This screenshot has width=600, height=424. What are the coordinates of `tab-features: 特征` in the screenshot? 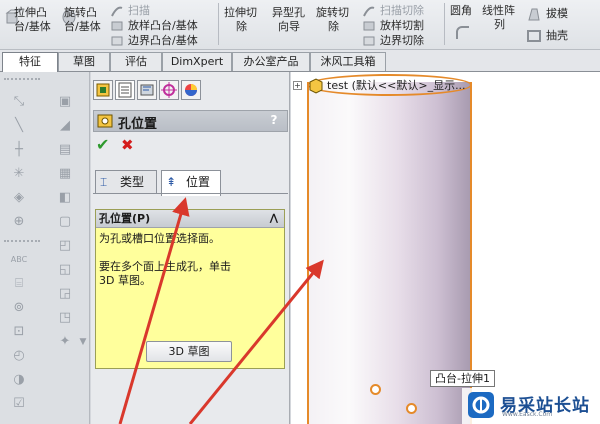 It's located at (30, 62).